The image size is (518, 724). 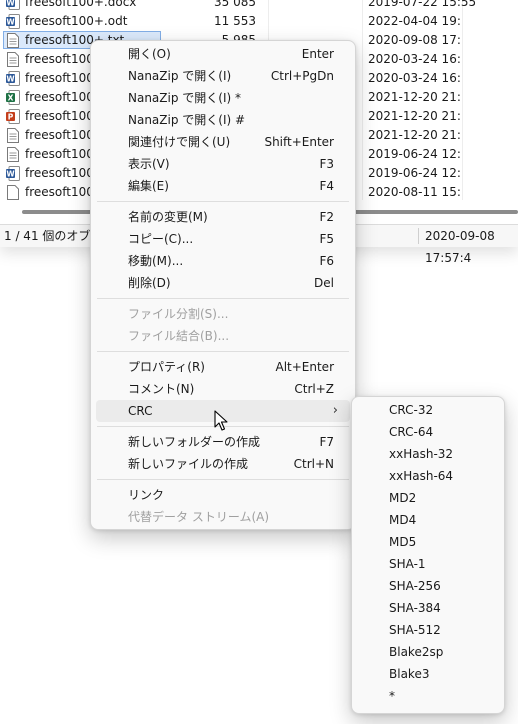 What do you see at coordinates (411, 410) in the screenshot?
I see `crc-submenu-item-label: CRC-32` at bounding box center [411, 410].